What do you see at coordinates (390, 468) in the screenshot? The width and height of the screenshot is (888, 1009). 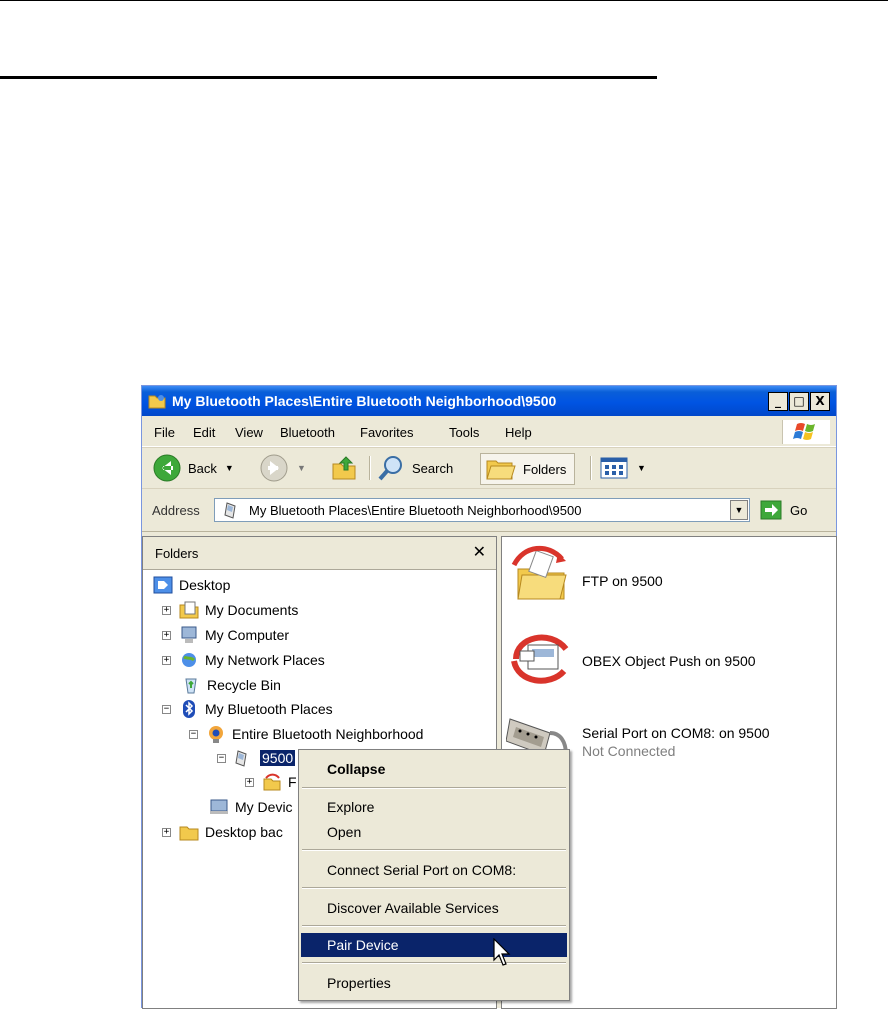 I see `search-icon` at bounding box center [390, 468].